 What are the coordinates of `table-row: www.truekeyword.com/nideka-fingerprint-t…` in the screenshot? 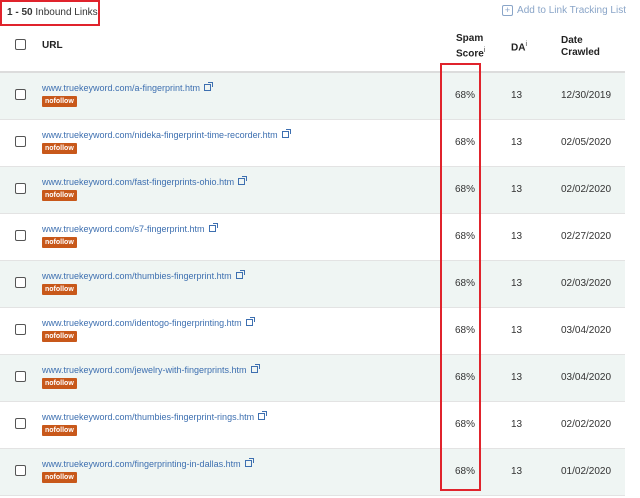 It's located at (312, 143).